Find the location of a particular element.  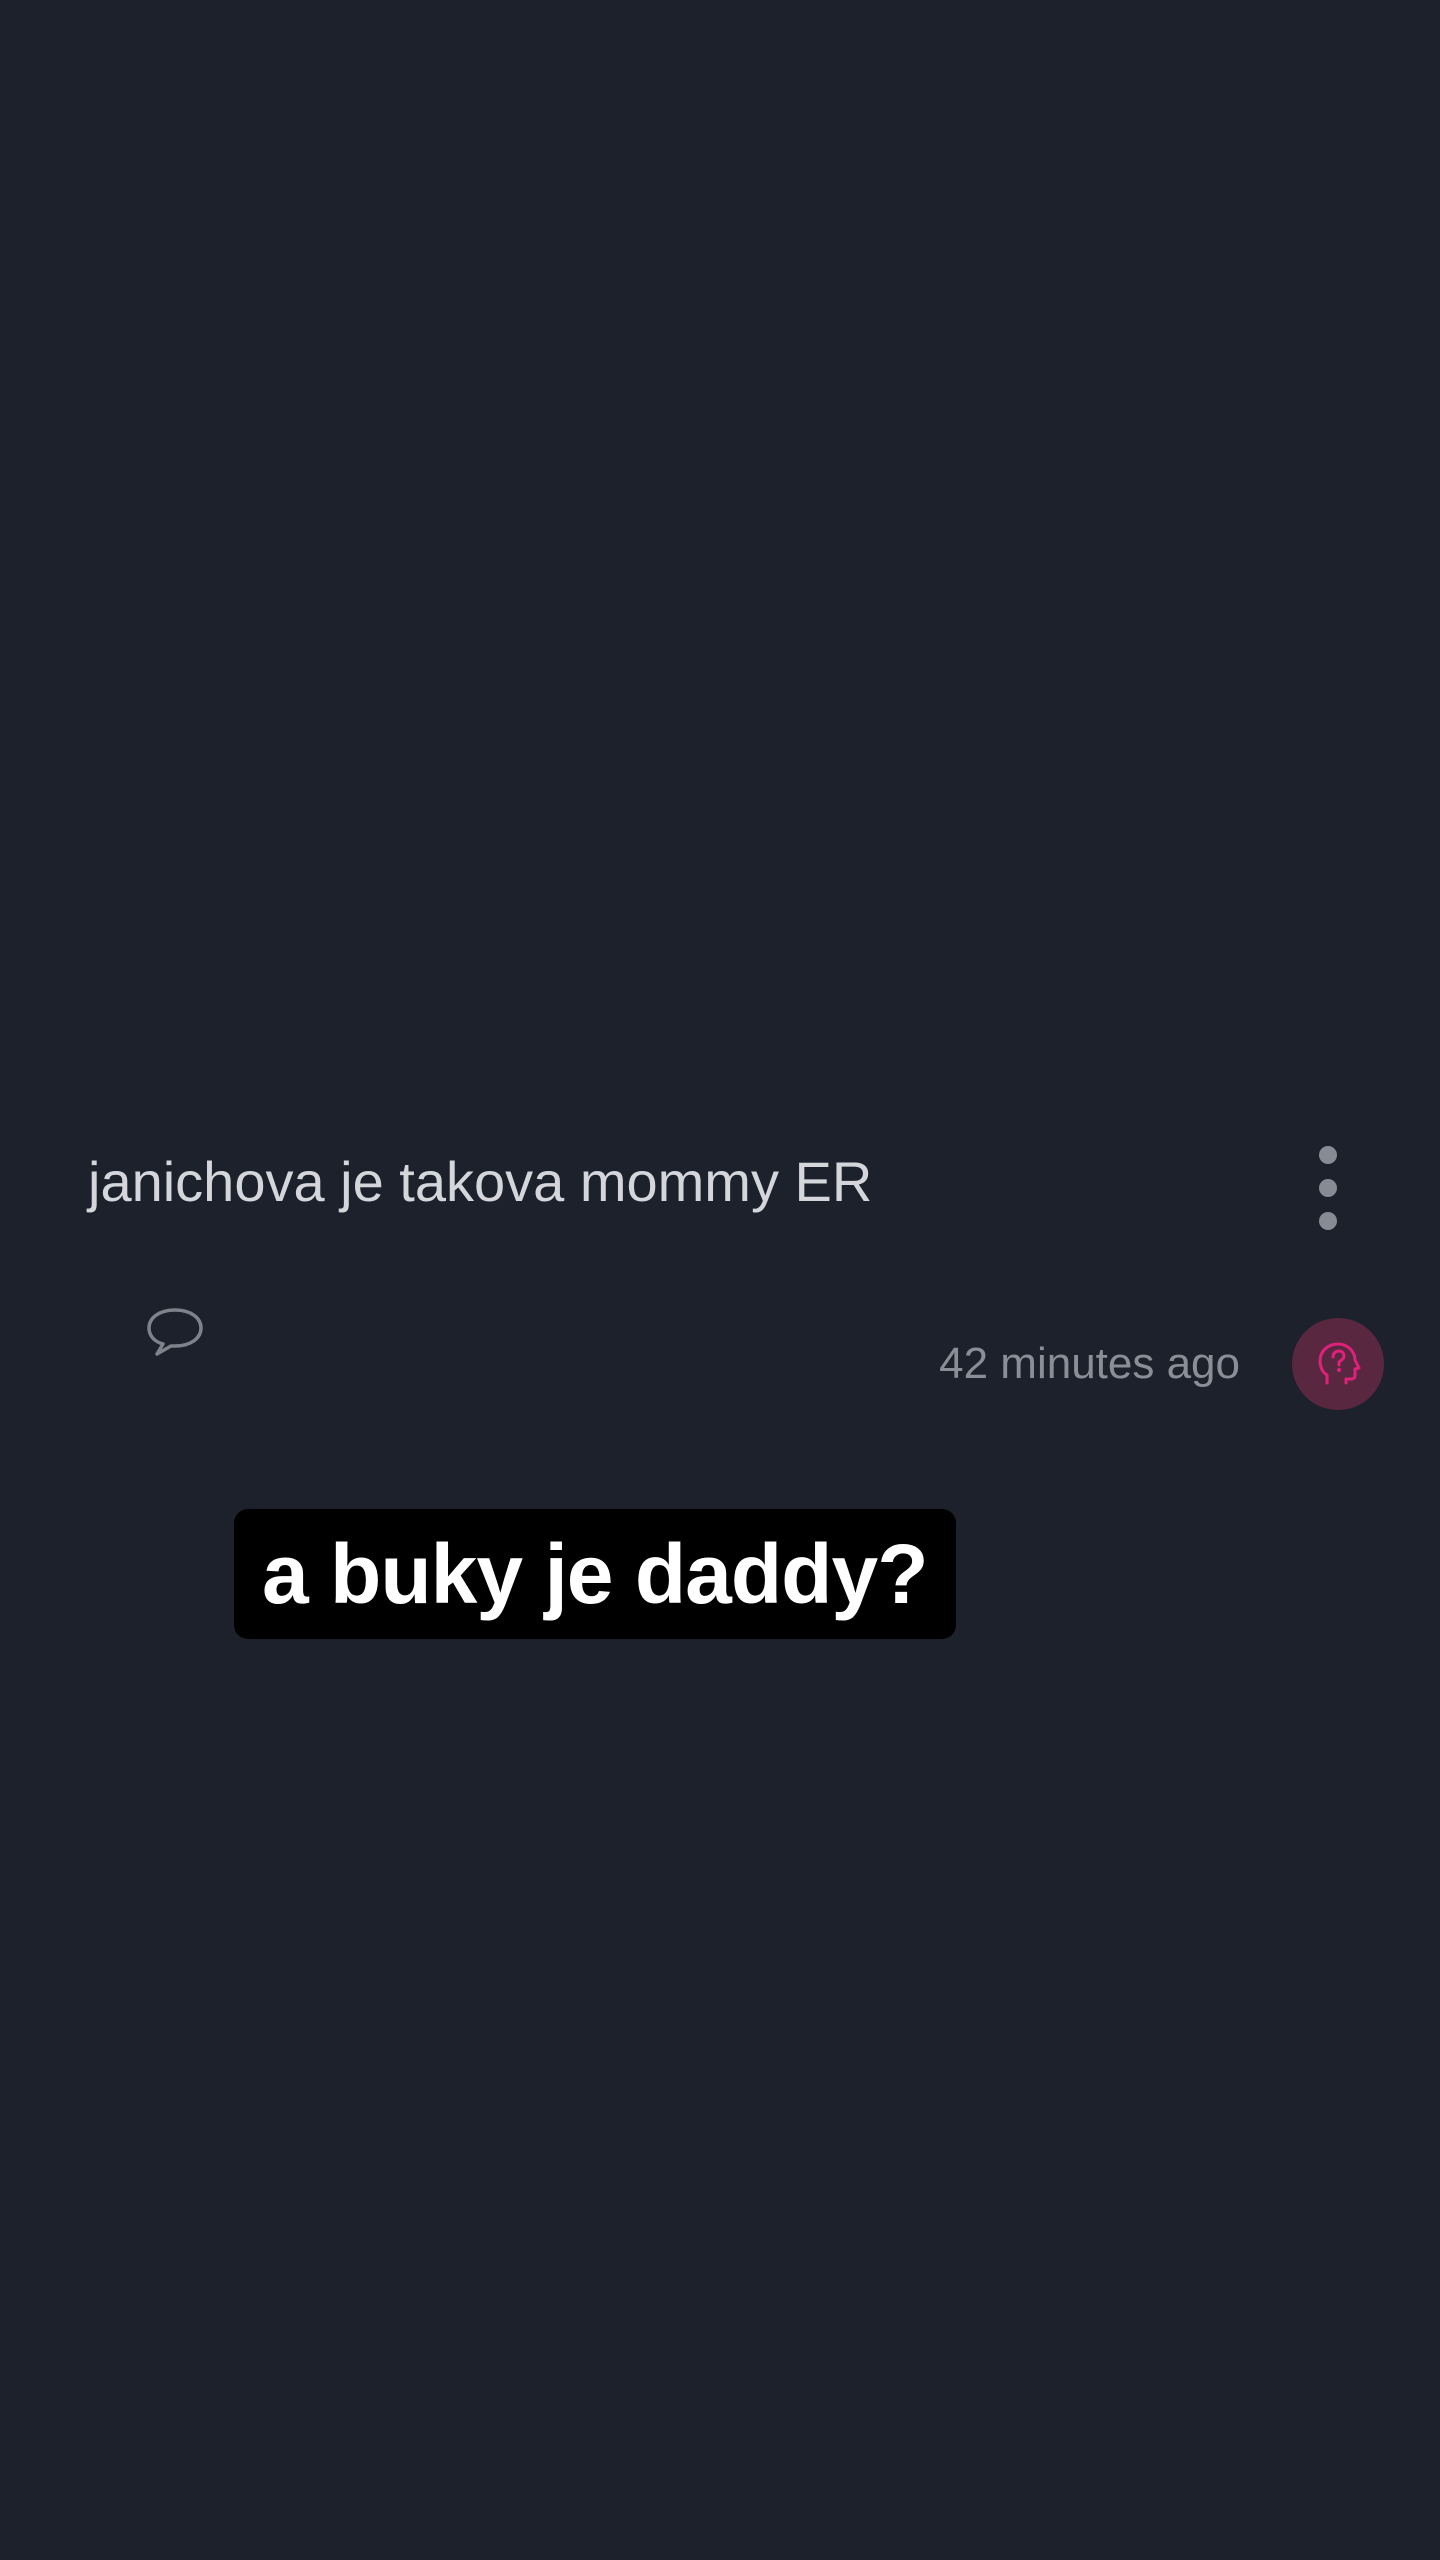

anonymous-question-head-icon is located at coordinates (1339, 1363).